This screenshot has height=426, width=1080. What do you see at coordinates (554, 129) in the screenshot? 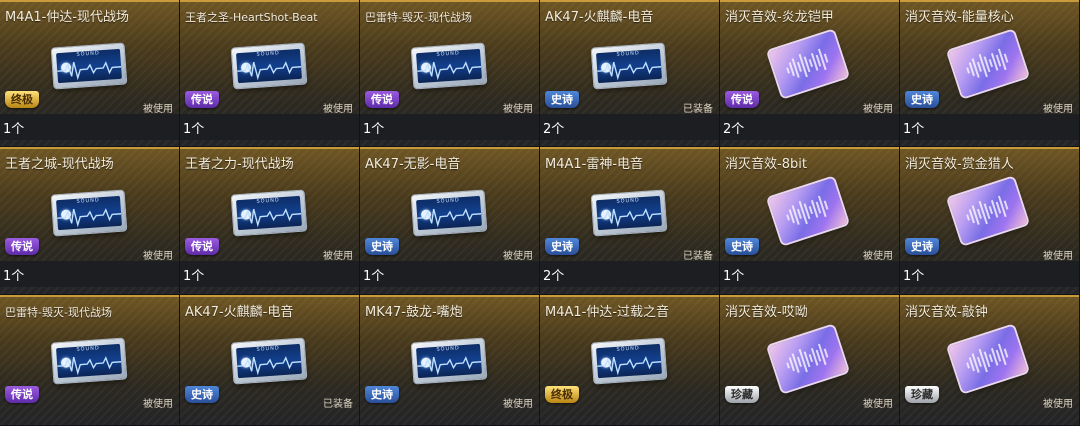
I see `quantity-label: 2个` at bounding box center [554, 129].